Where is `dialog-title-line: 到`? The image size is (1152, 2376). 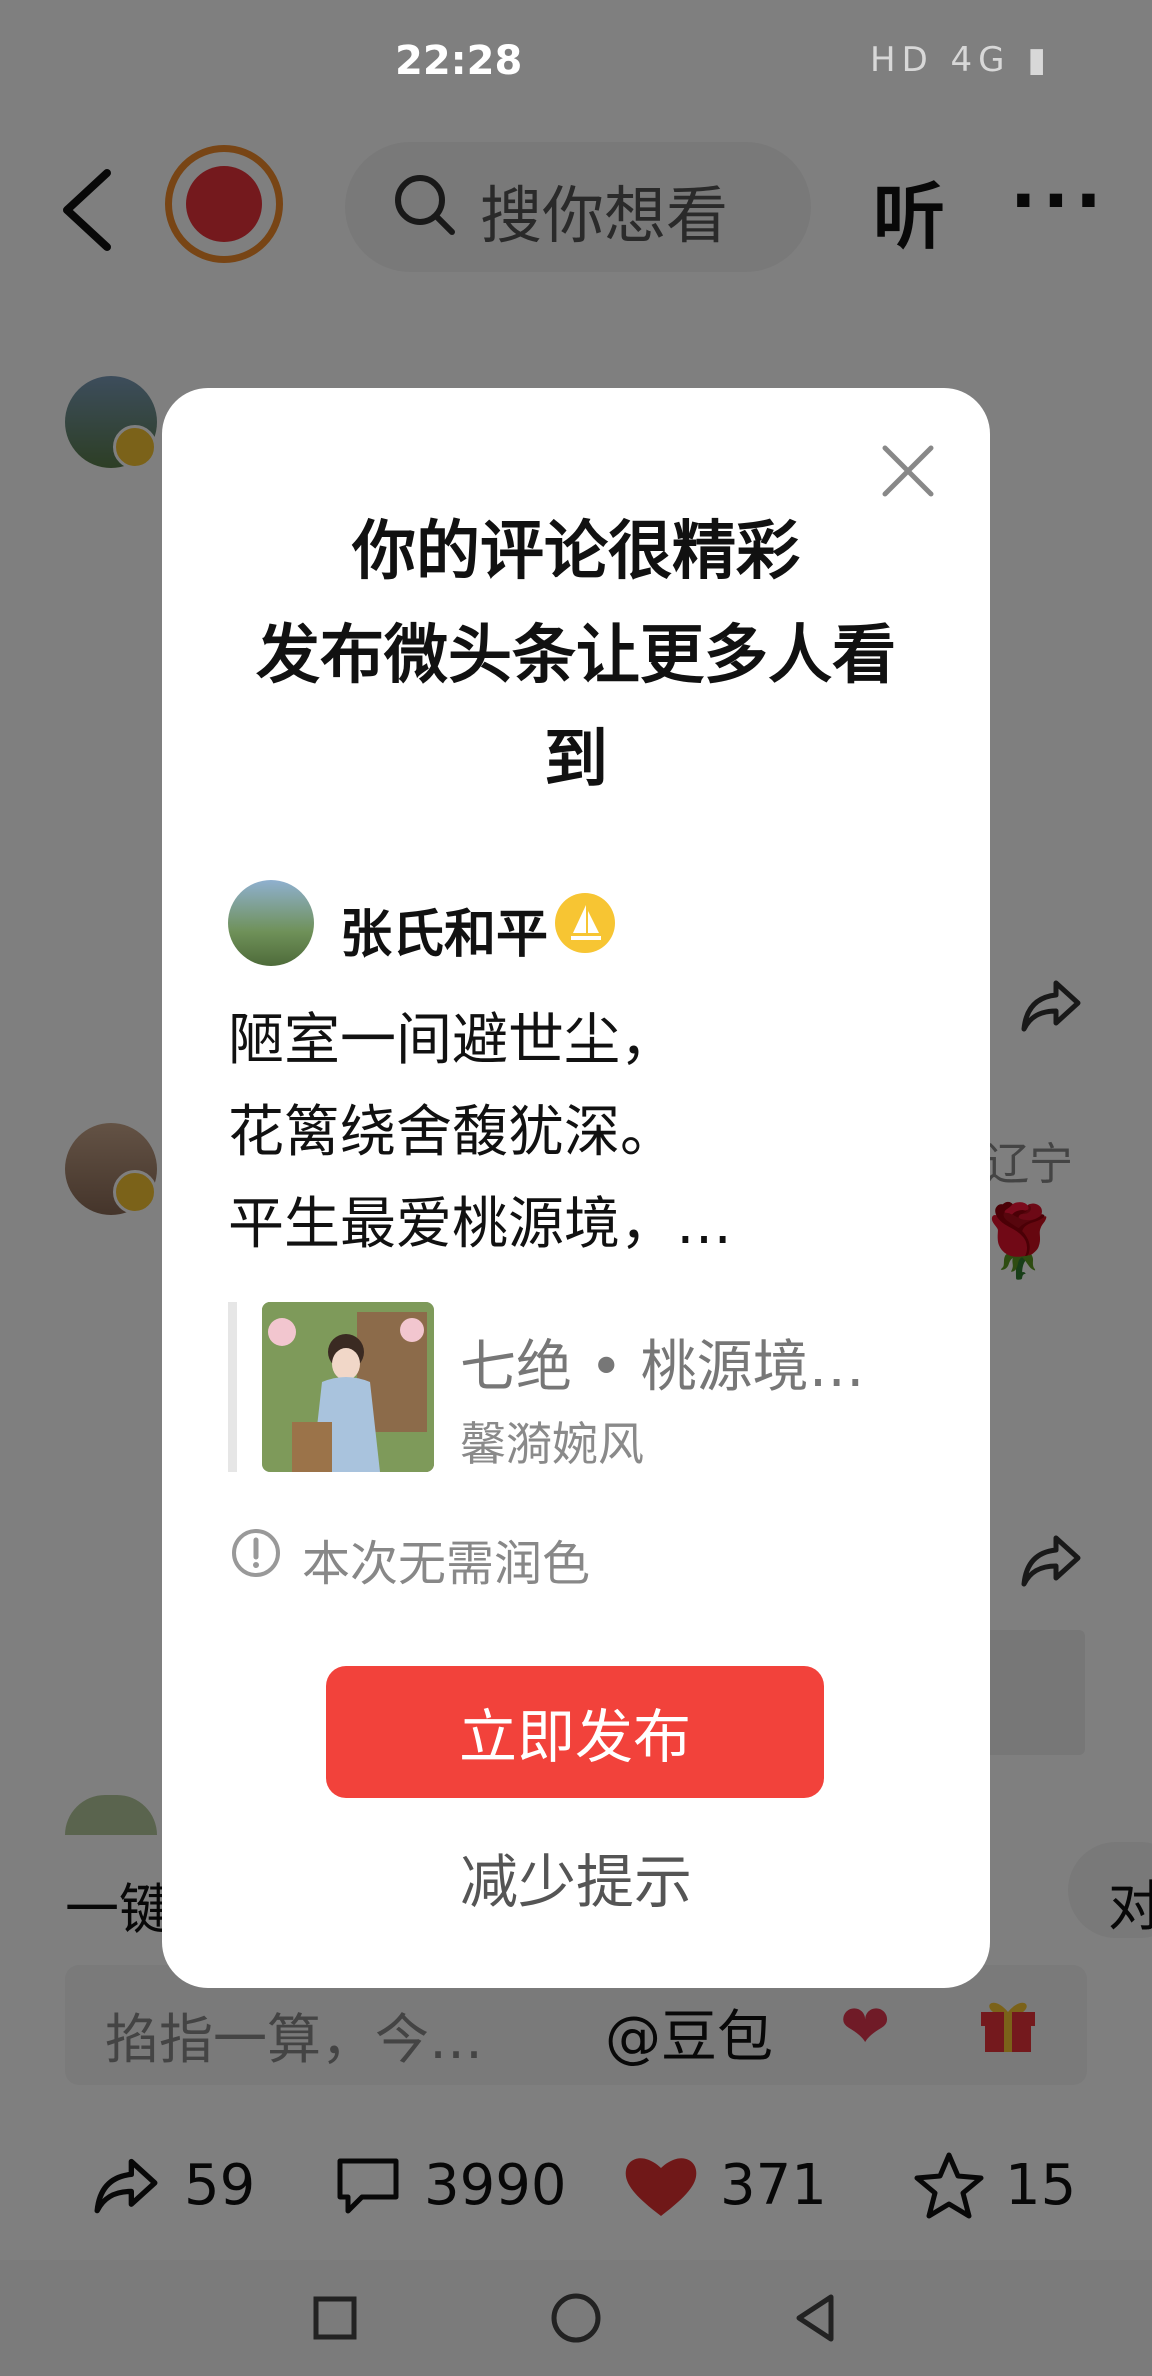
dialog-title-line: 到 is located at coordinates (576, 760).